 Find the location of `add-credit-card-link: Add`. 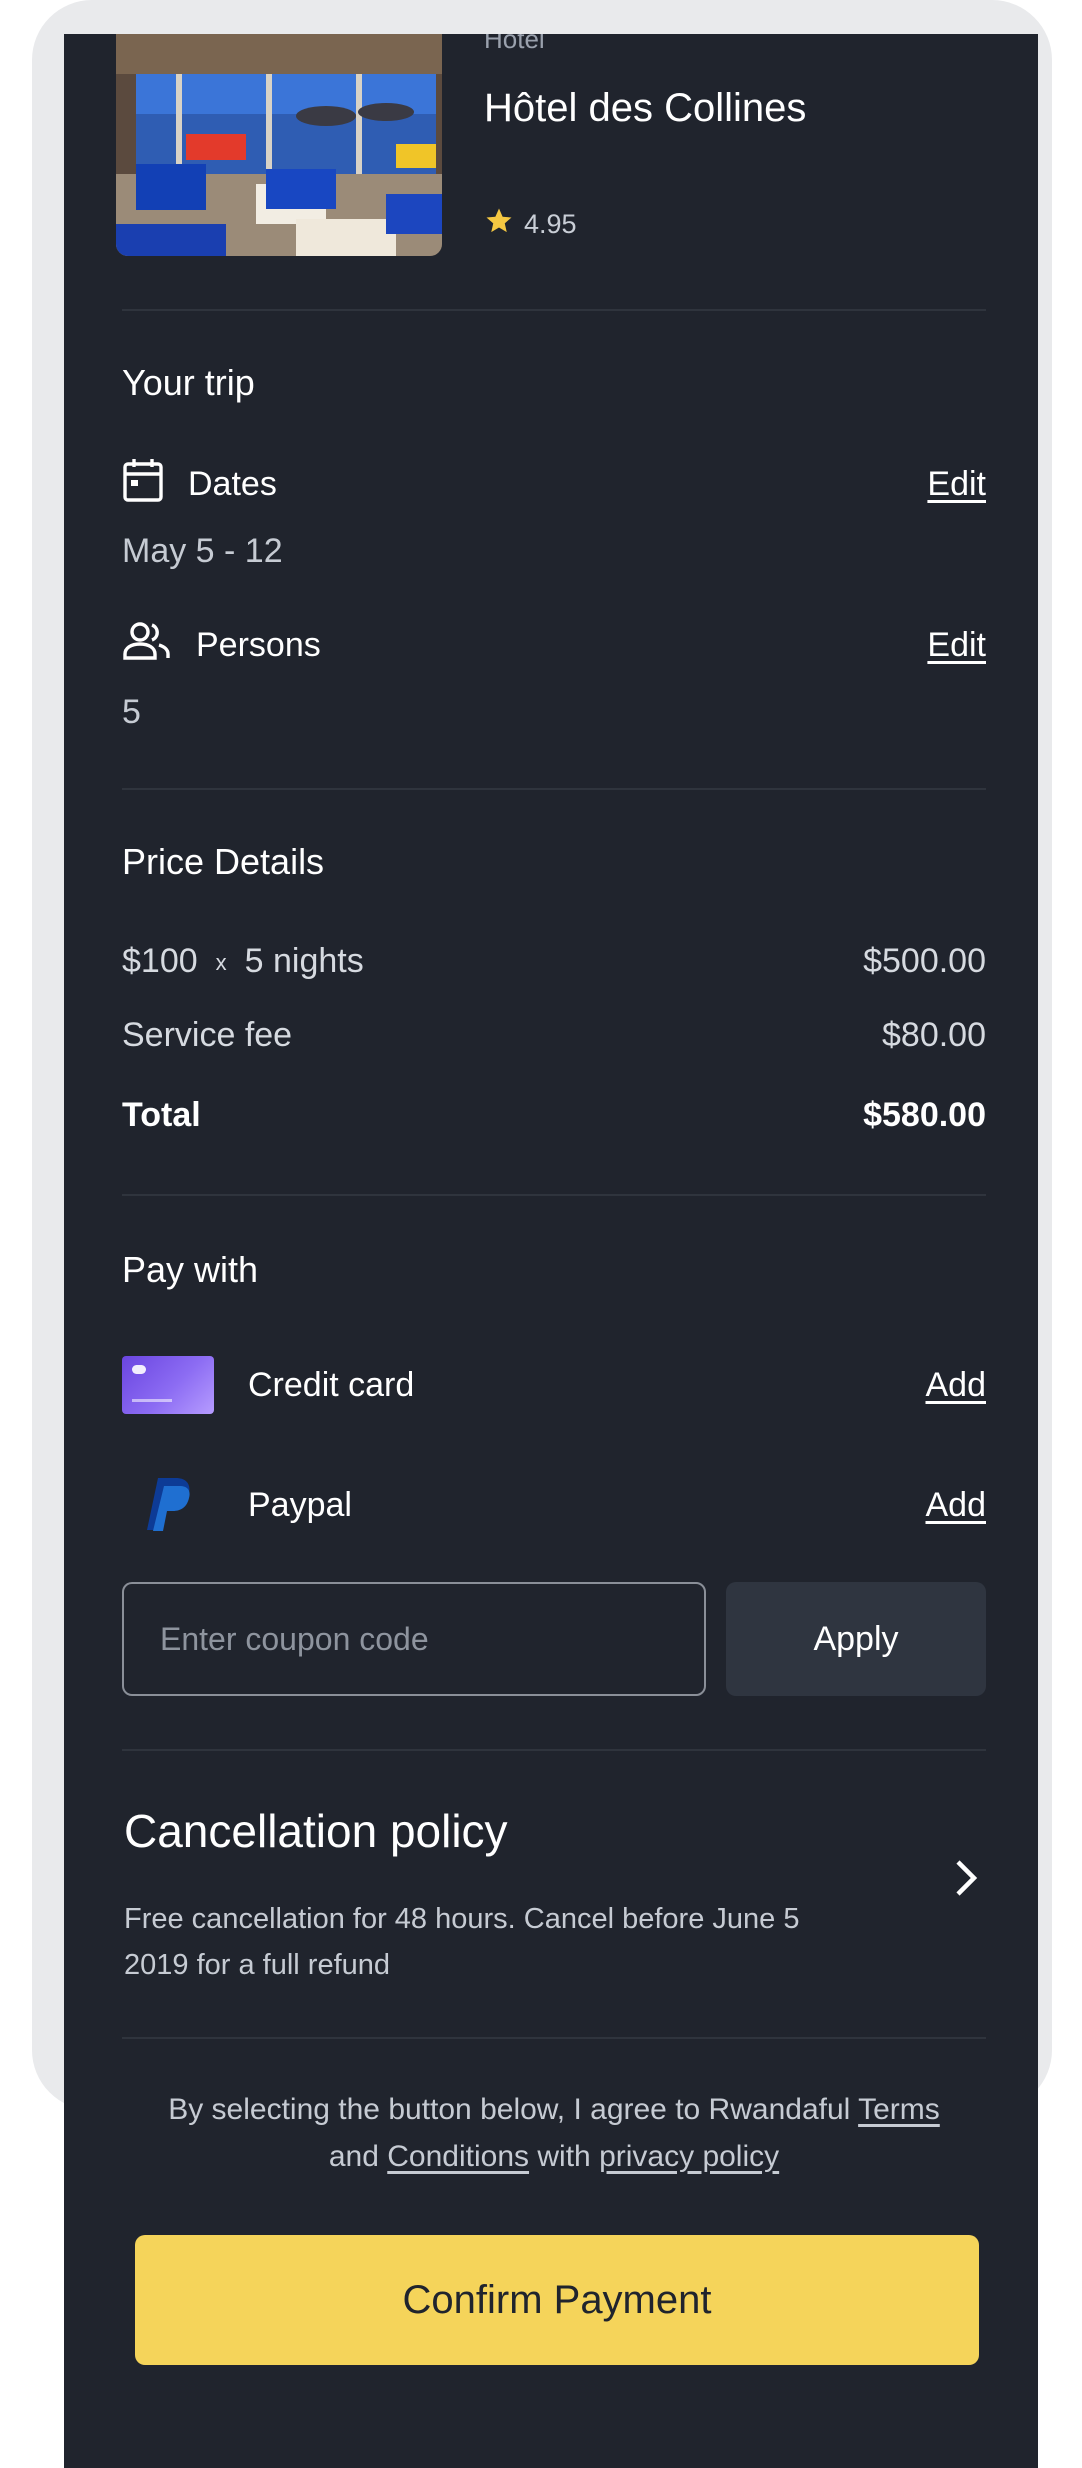

add-credit-card-link: Add is located at coordinates (956, 1385).